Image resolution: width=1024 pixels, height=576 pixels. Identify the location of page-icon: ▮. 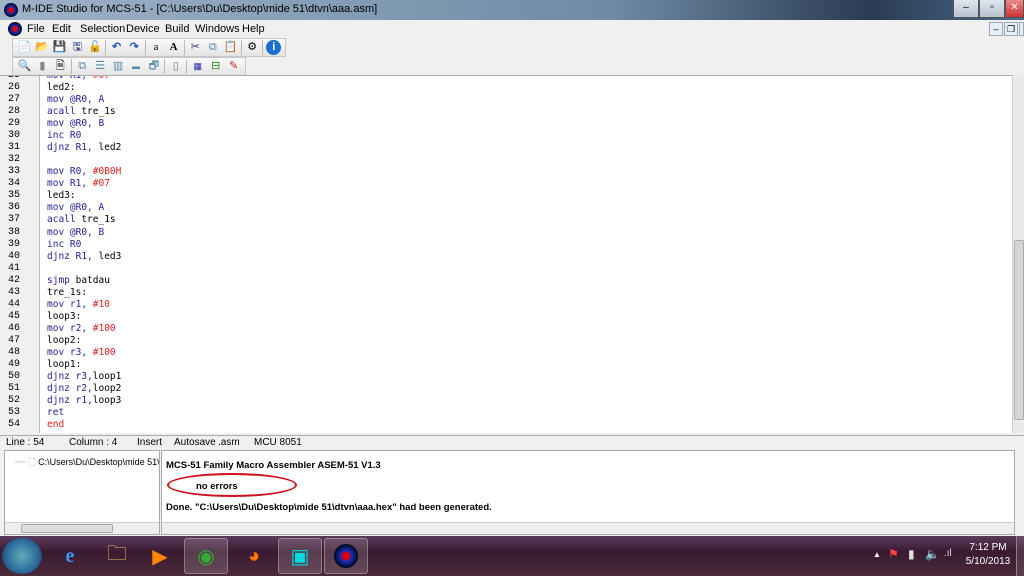
(42, 66).